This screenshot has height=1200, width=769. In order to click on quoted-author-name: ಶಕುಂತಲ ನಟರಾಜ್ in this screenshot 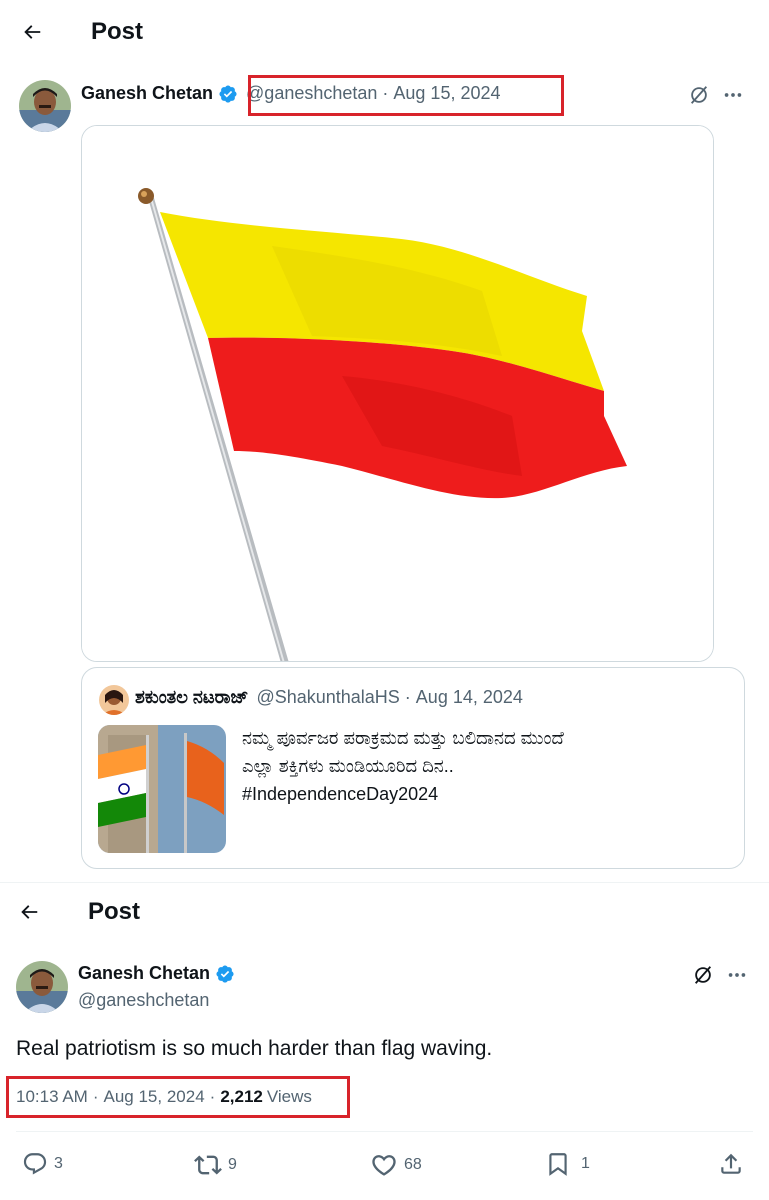, I will do `click(192, 697)`.